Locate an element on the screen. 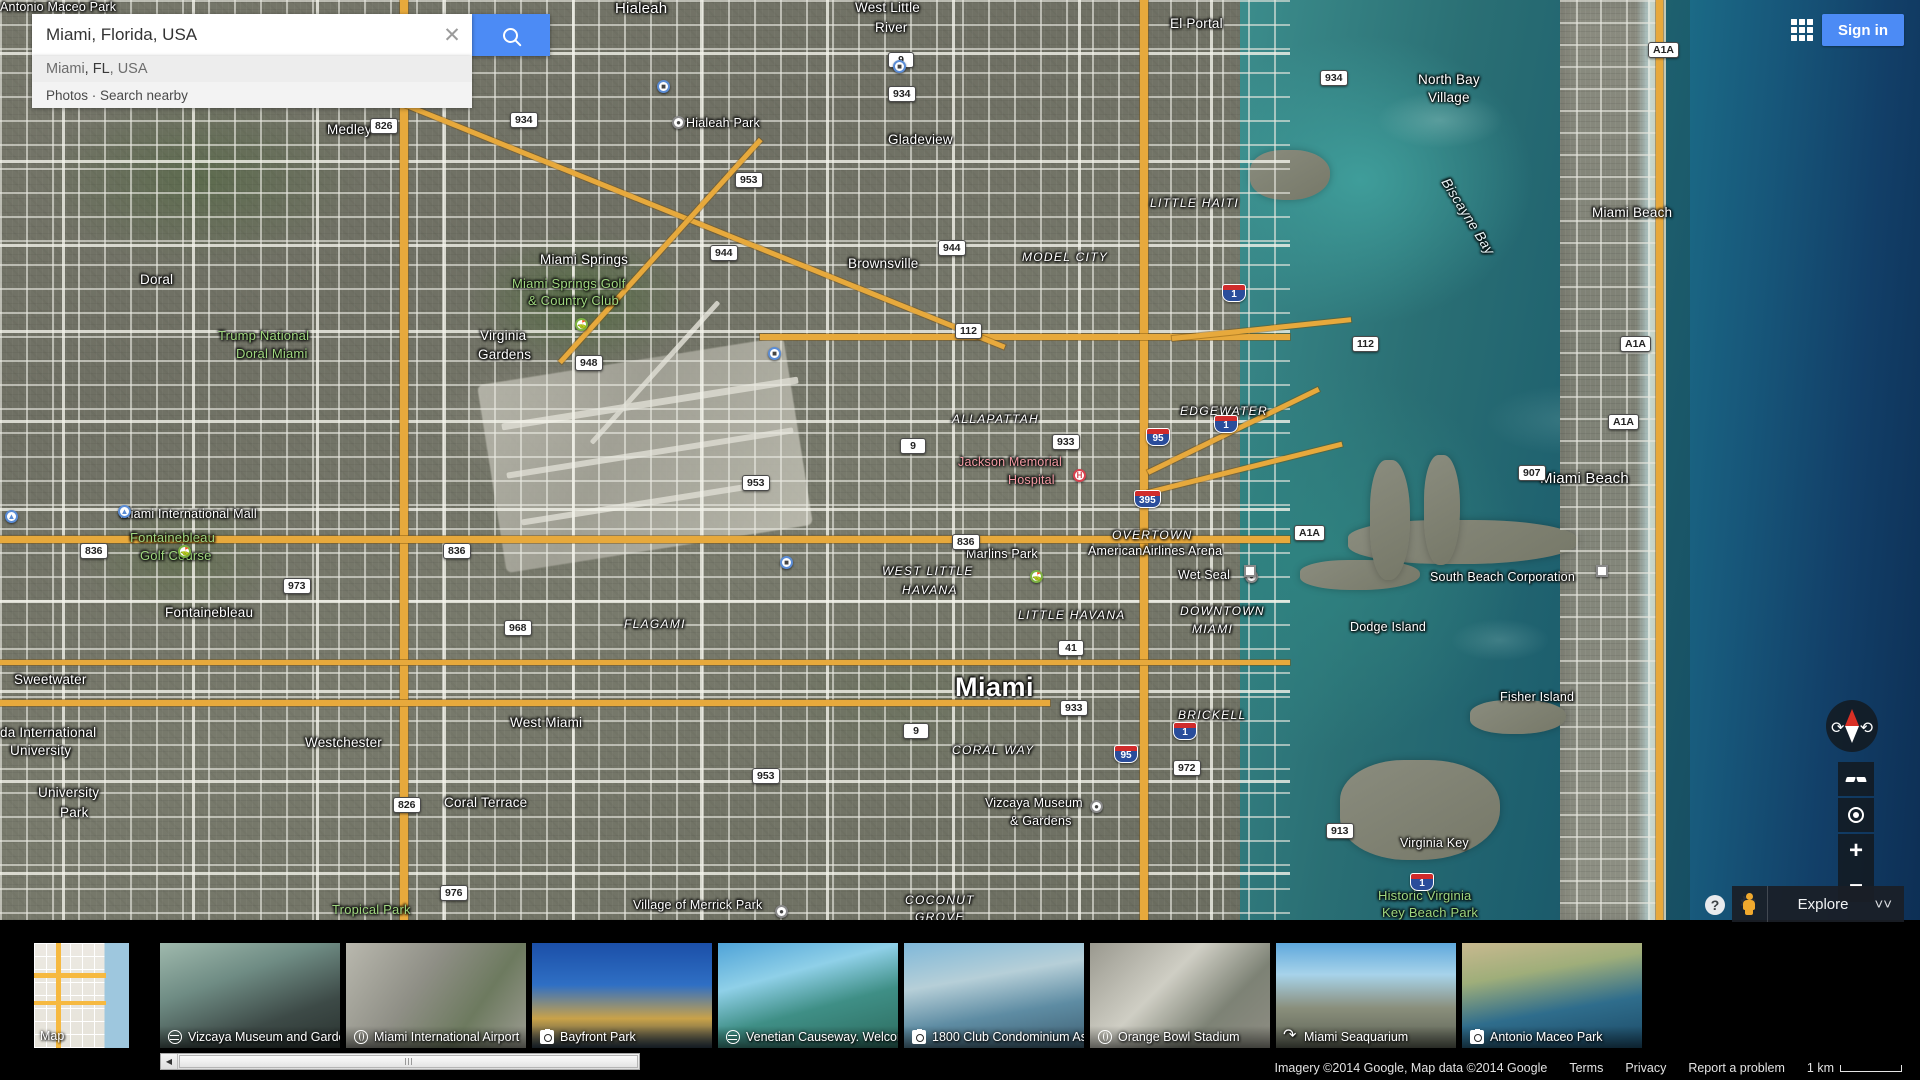  pegman-glyph is located at coordinates (1749, 904).